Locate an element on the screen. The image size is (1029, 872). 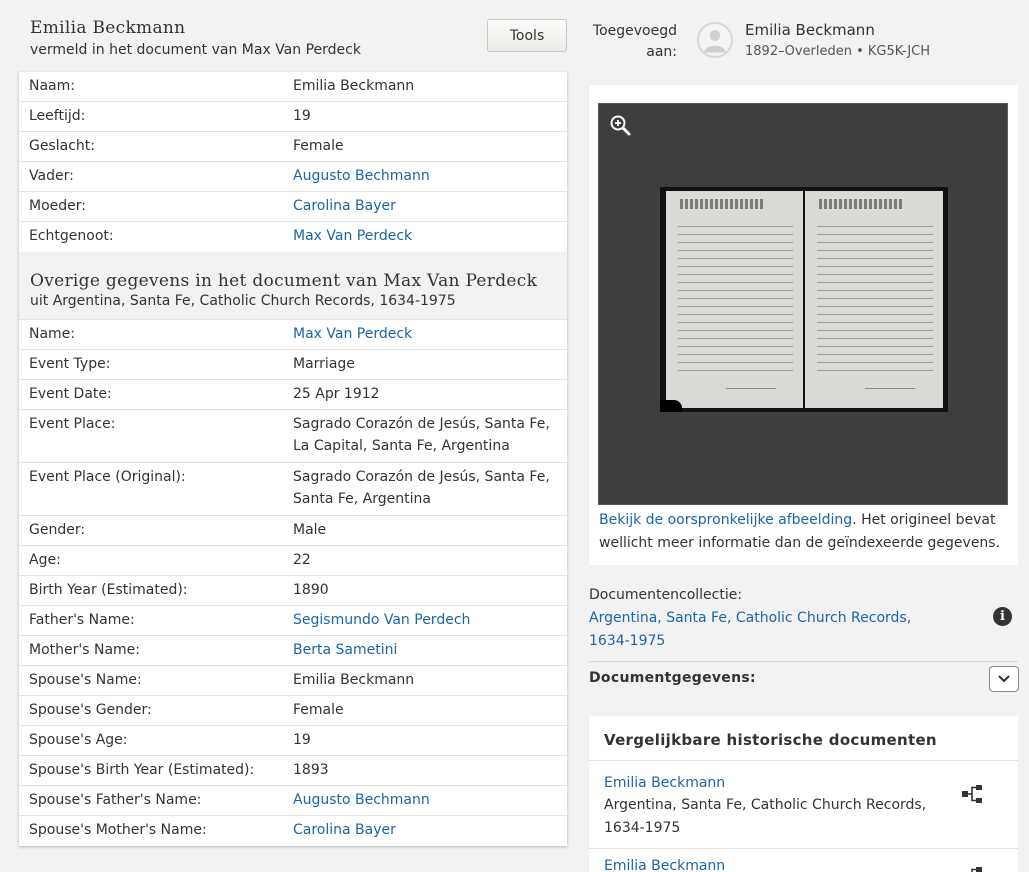
detail-row: Leeftijd: 19 is located at coordinates (293, 117).